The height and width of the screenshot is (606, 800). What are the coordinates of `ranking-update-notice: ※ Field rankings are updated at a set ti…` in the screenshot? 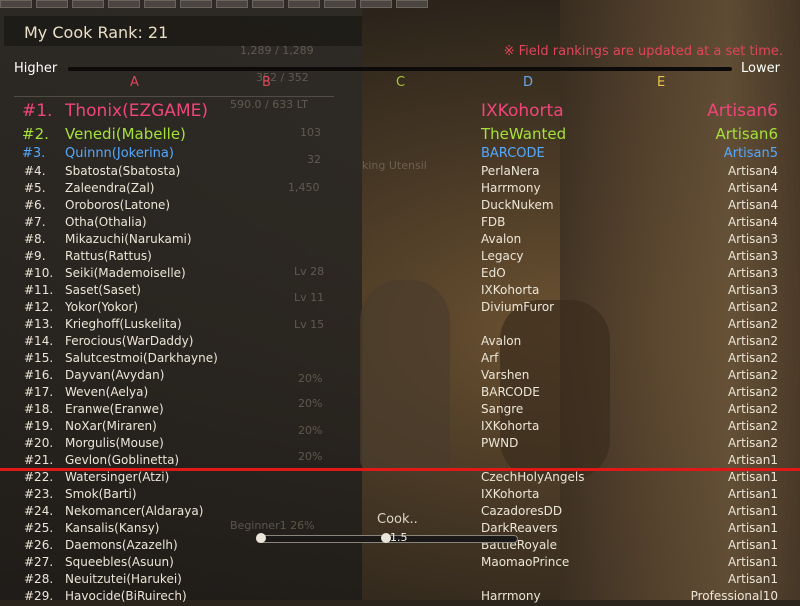 It's located at (643, 51).